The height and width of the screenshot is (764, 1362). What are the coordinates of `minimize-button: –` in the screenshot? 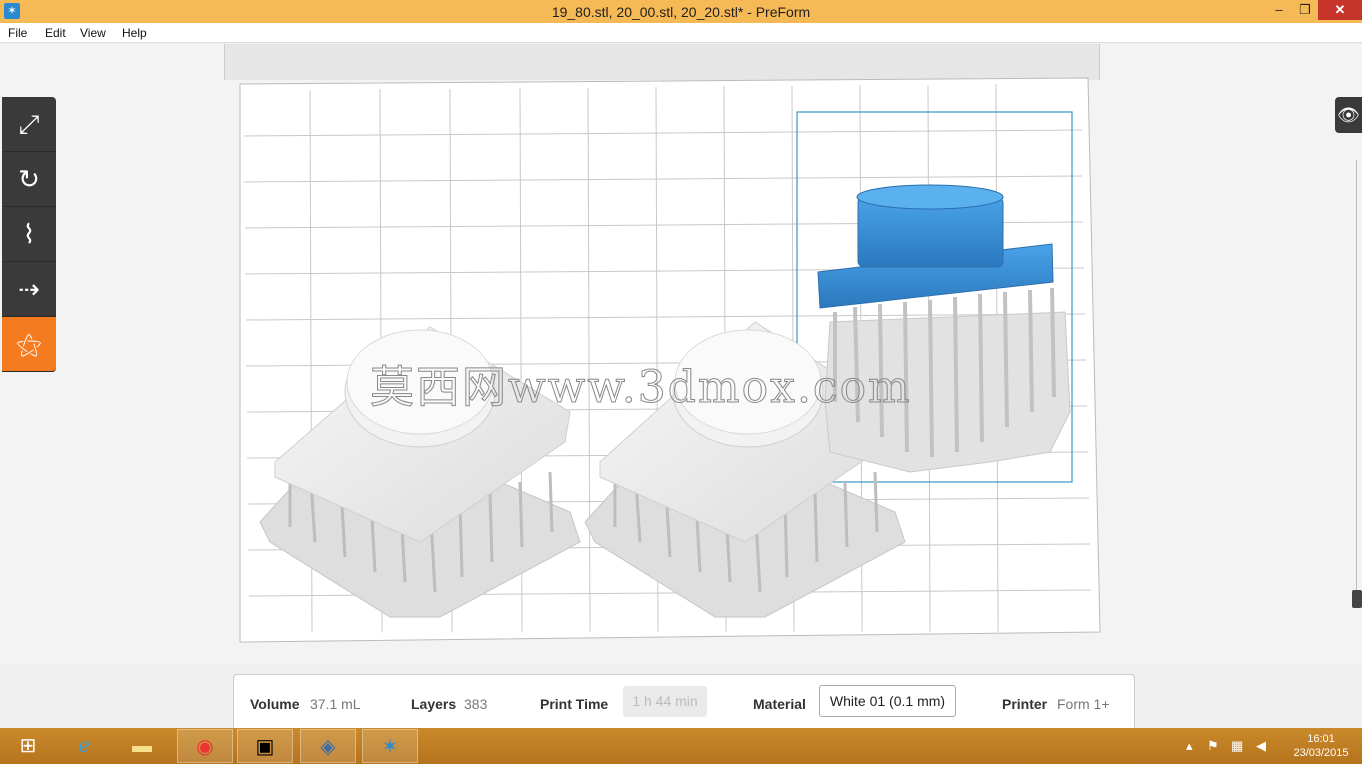 It's located at (1279, 10).